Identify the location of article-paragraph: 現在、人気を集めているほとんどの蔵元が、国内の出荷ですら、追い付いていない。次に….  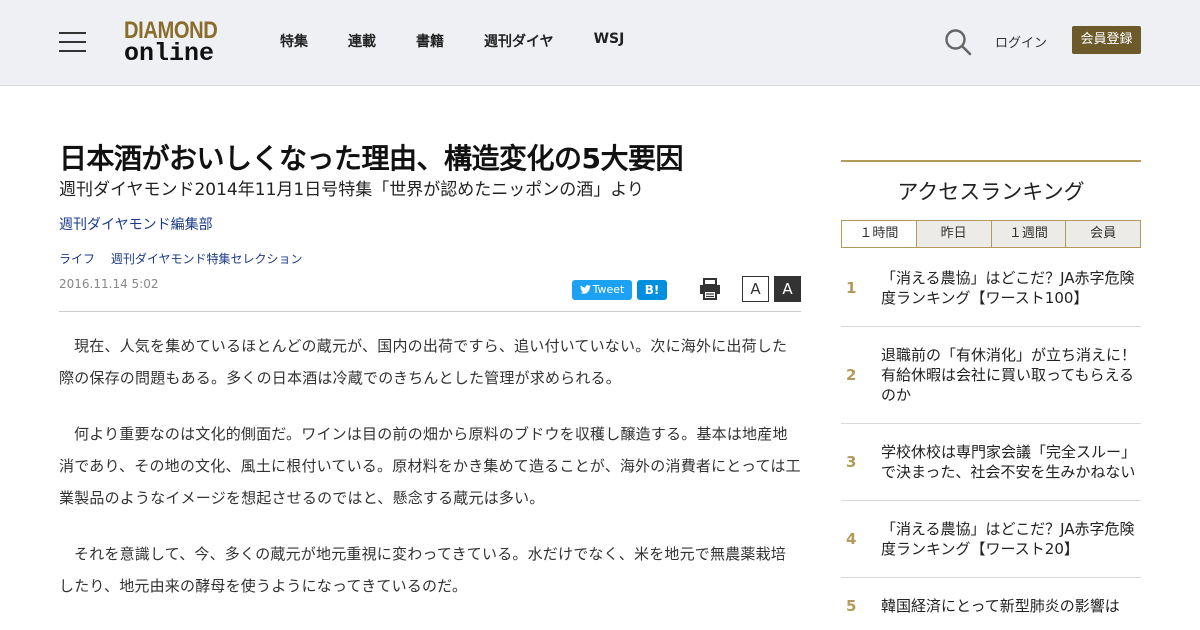
(423, 362).